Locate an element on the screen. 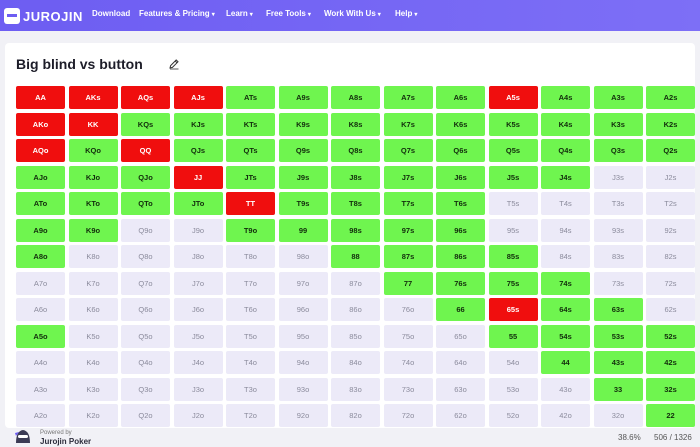 This screenshot has height=447, width=700. hand-cell: Q3o is located at coordinates (145, 389).